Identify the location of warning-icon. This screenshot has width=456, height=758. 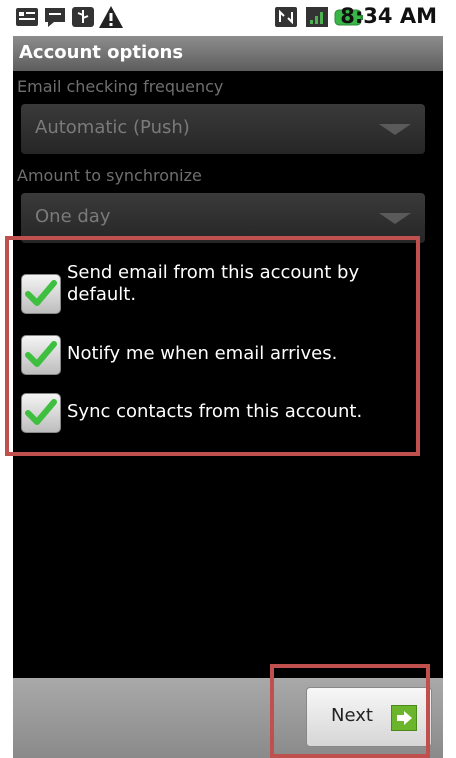
(111, 17).